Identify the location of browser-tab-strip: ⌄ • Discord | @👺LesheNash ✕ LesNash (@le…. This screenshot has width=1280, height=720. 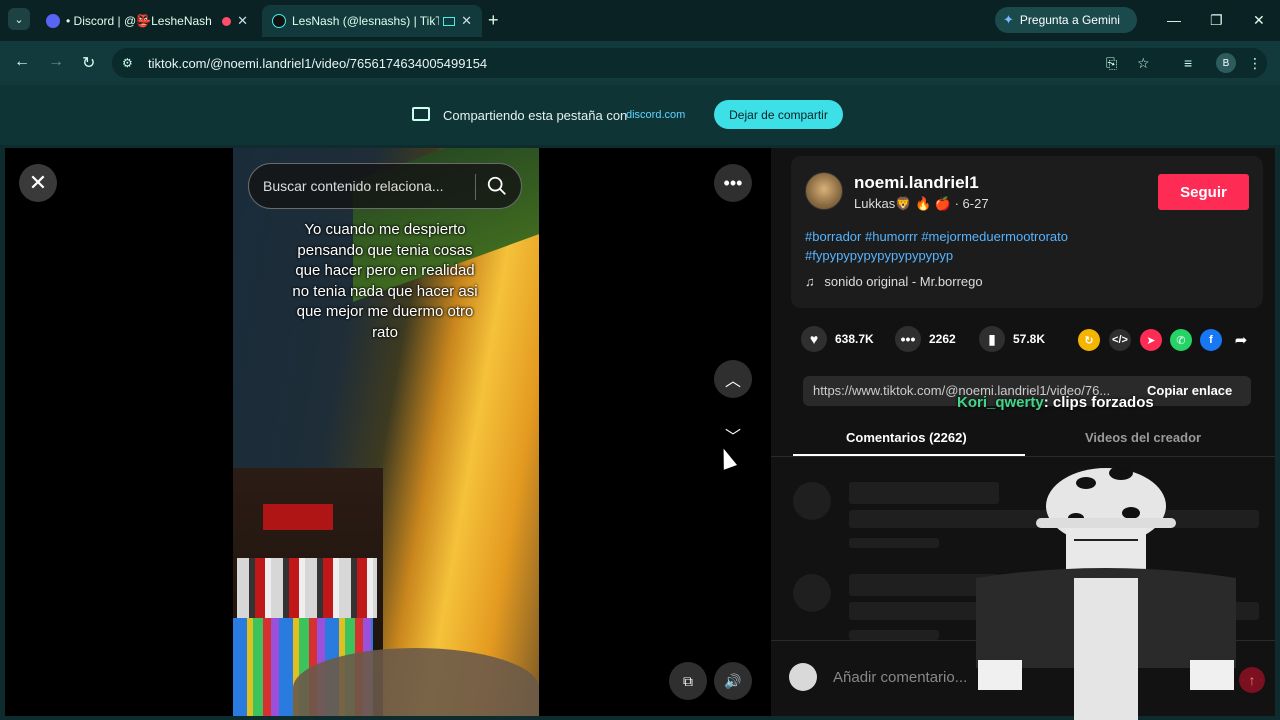
(640, 20).